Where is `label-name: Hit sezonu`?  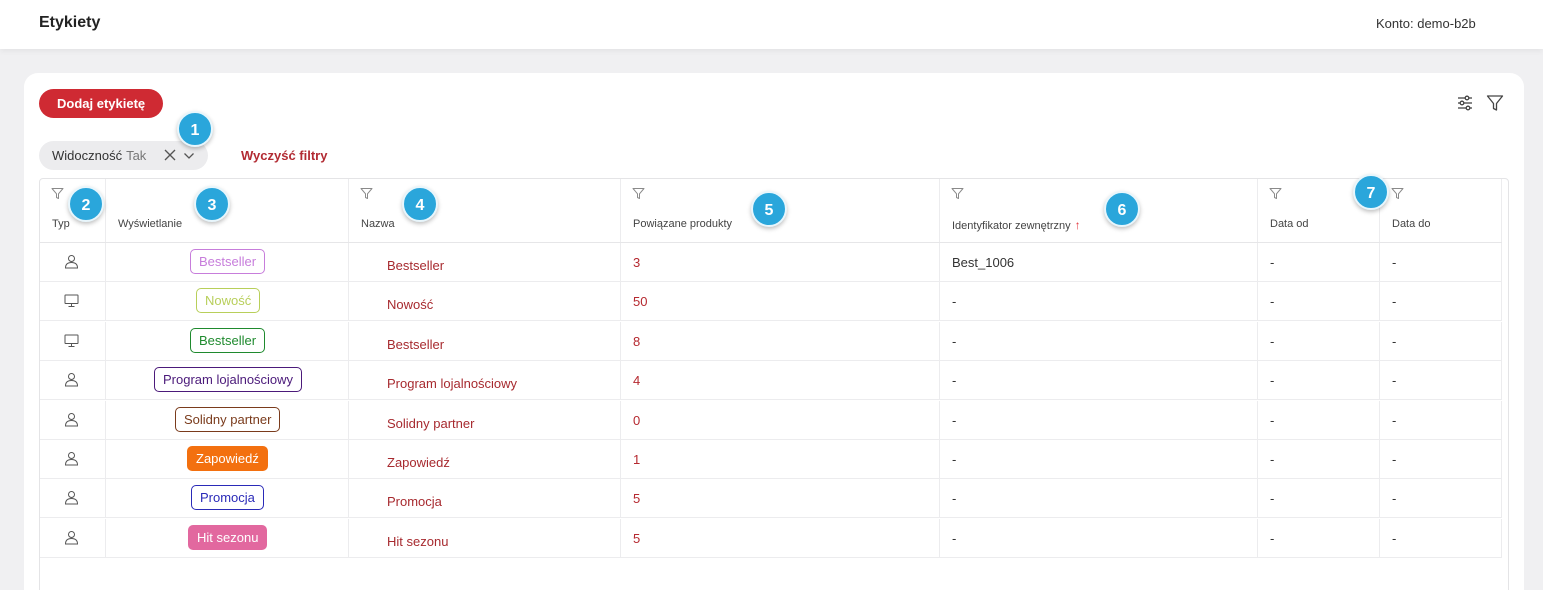 label-name: Hit sezonu is located at coordinates (417, 541).